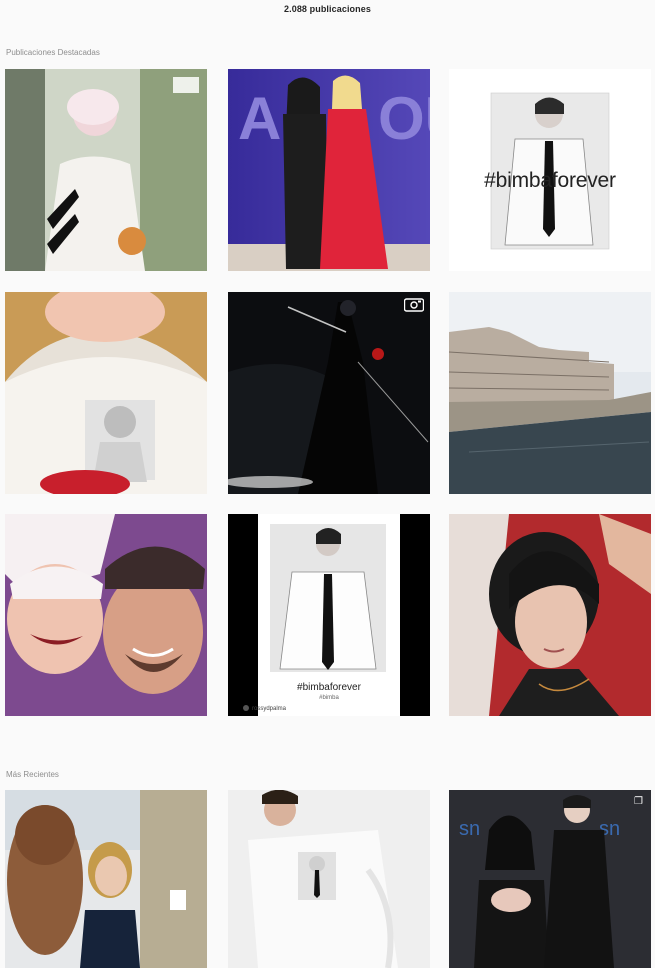  Describe the element at coordinates (259, 118) in the screenshot. I see `svg-text: A` at that location.